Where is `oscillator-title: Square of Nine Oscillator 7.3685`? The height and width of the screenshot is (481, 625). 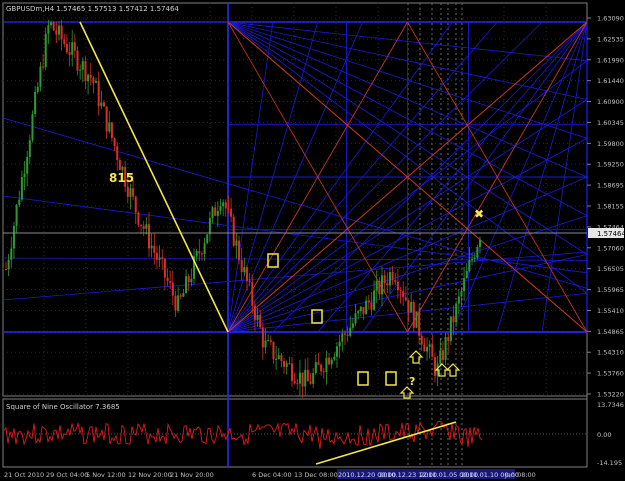
oscillator-title: Square of Nine Oscillator 7.3685 is located at coordinates (63, 407).